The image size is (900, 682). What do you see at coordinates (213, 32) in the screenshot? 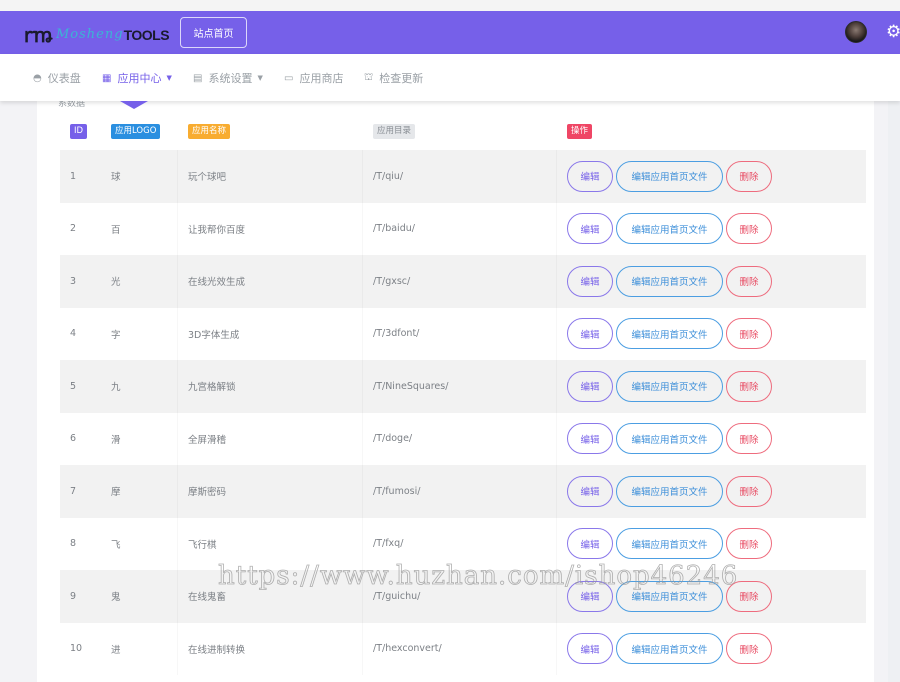
I see `site-home-button: 站点首页` at bounding box center [213, 32].